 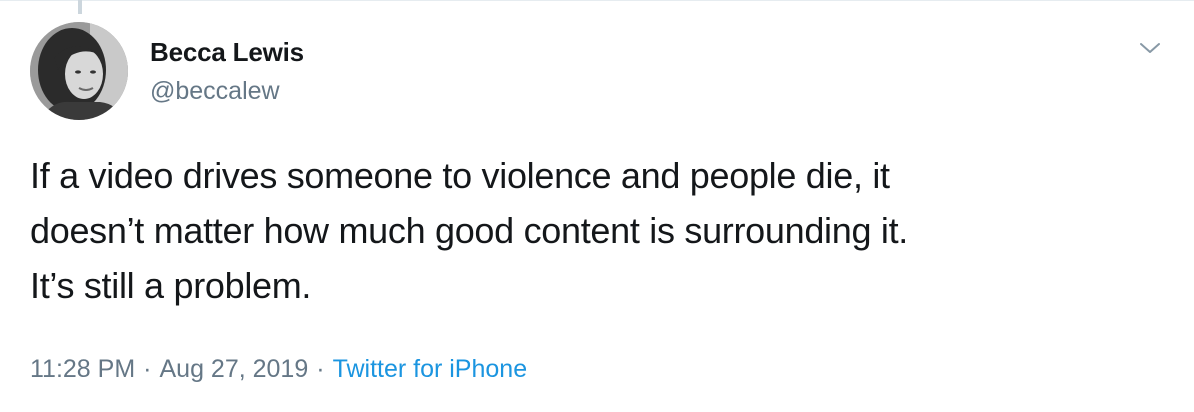 I want to click on user-avatar-photo-icon, so click(x=79, y=71).